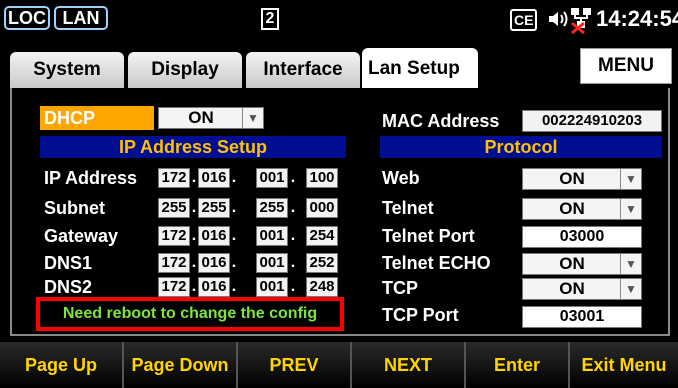  I want to click on tcp-value: ON, so click(572, 288).